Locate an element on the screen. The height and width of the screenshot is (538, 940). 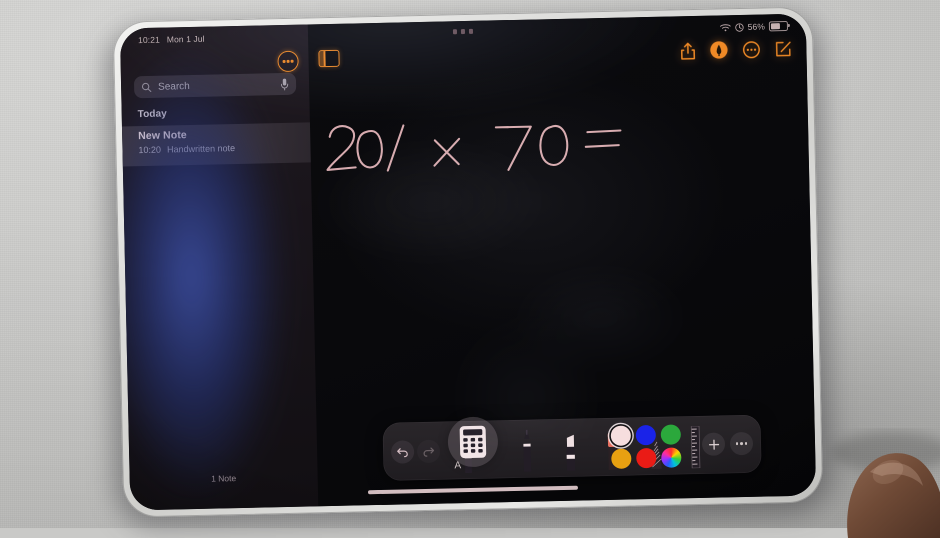
color-swatch-red is located at coordinates (646, 457).